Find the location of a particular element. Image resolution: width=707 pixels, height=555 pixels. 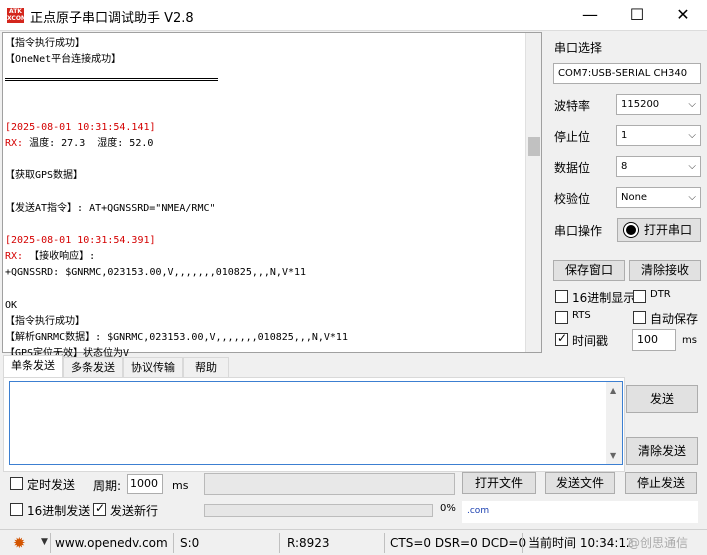

clear-receive-button: 清除接收 is located at coordinates (665, 270).